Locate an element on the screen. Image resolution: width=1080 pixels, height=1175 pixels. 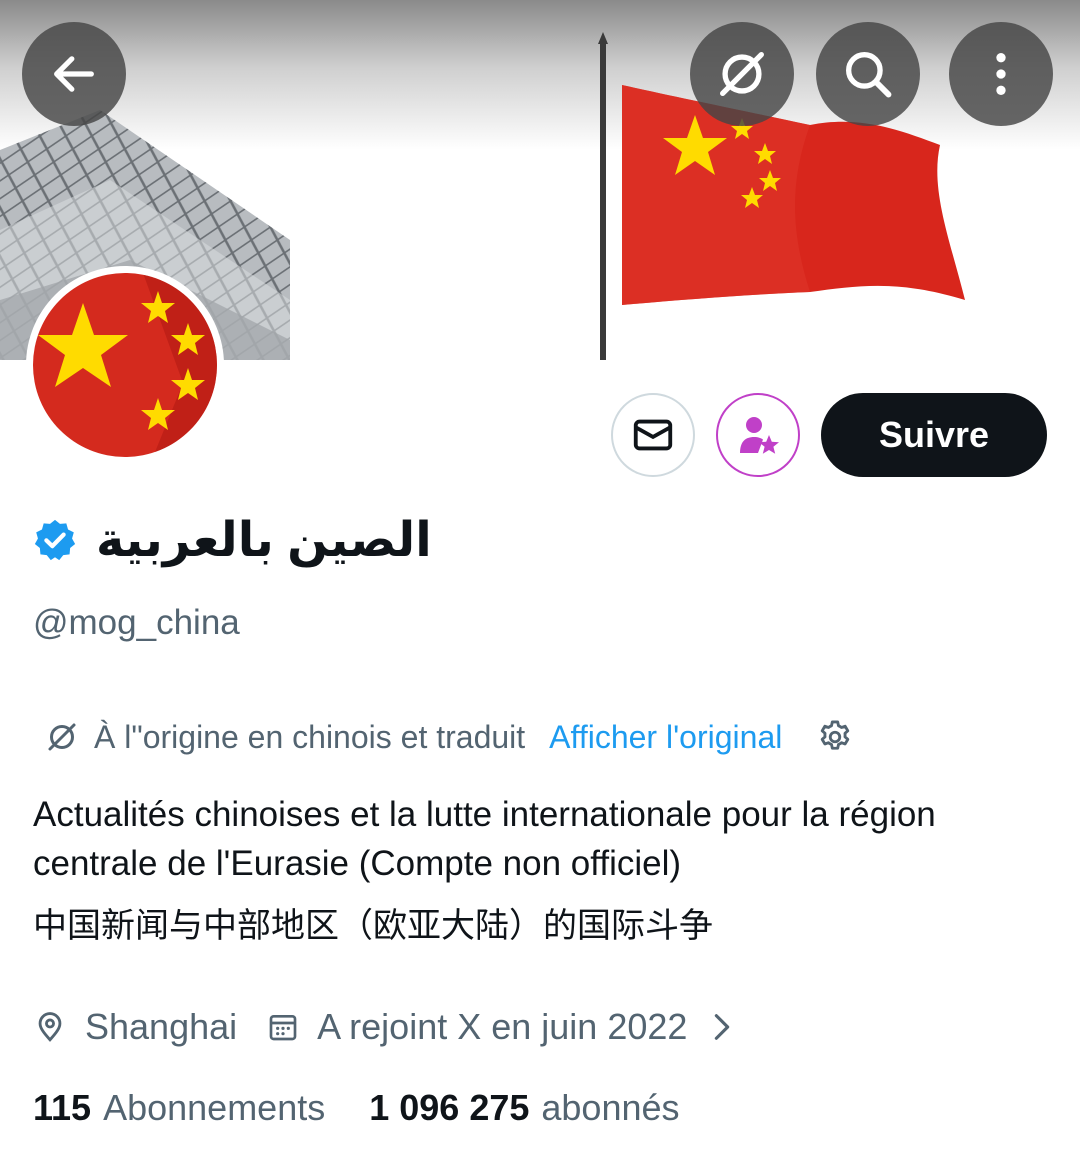
chevron-right-icon is located at coordinates (722, 1027).